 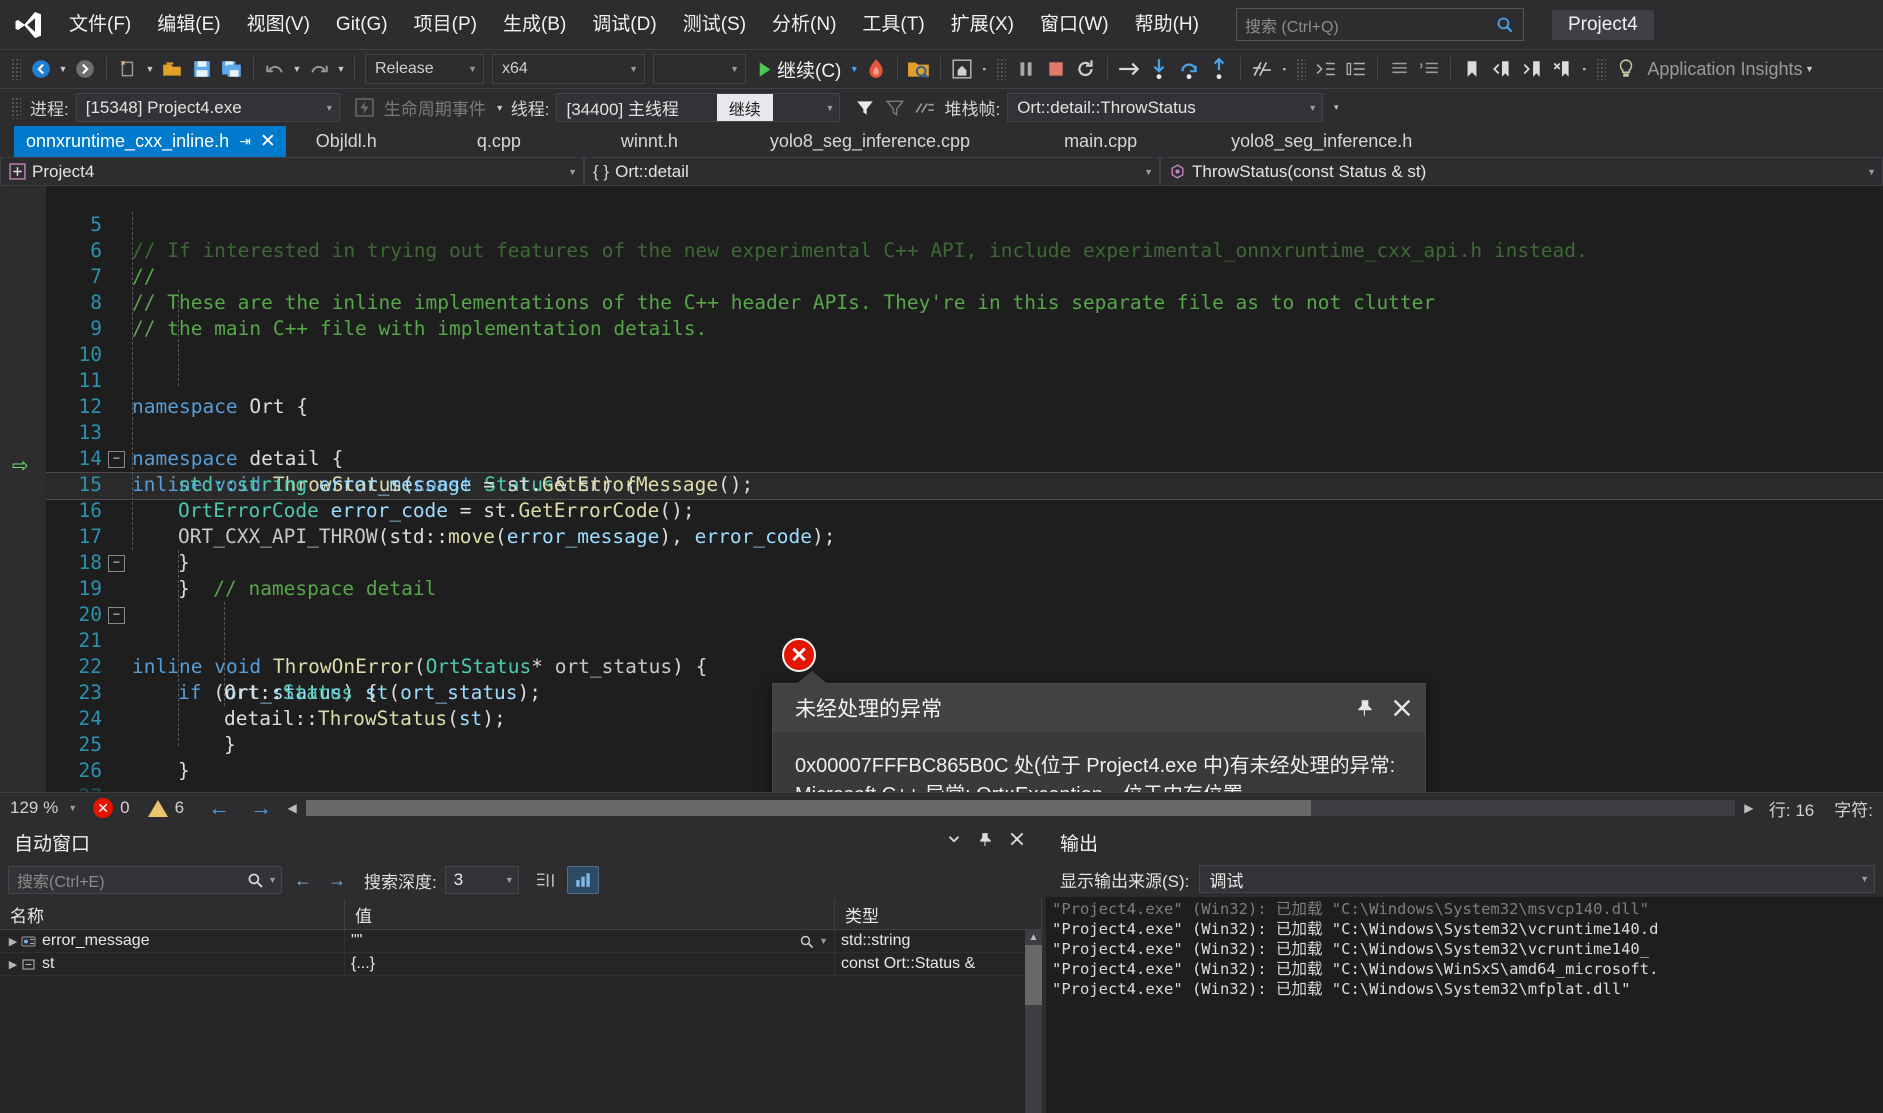 What do you see at coordinates (424, 69) in the screenshot?
I see `solution-configuration-combo: Release ▼` at bounding box center [424, 69].